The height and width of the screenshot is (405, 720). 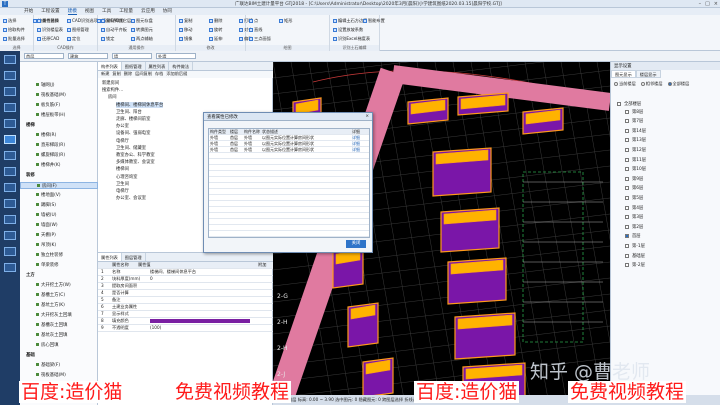 I want to click on nav-item: 板负筋(F), so click(x=59, y=105).